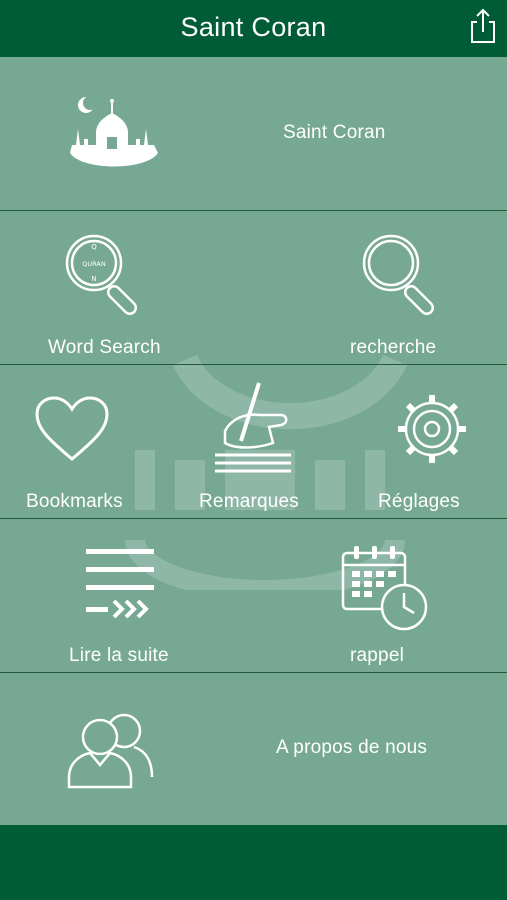  I want to click on word-search-tile: Q QURAN N Word Search, so click(107, 287).